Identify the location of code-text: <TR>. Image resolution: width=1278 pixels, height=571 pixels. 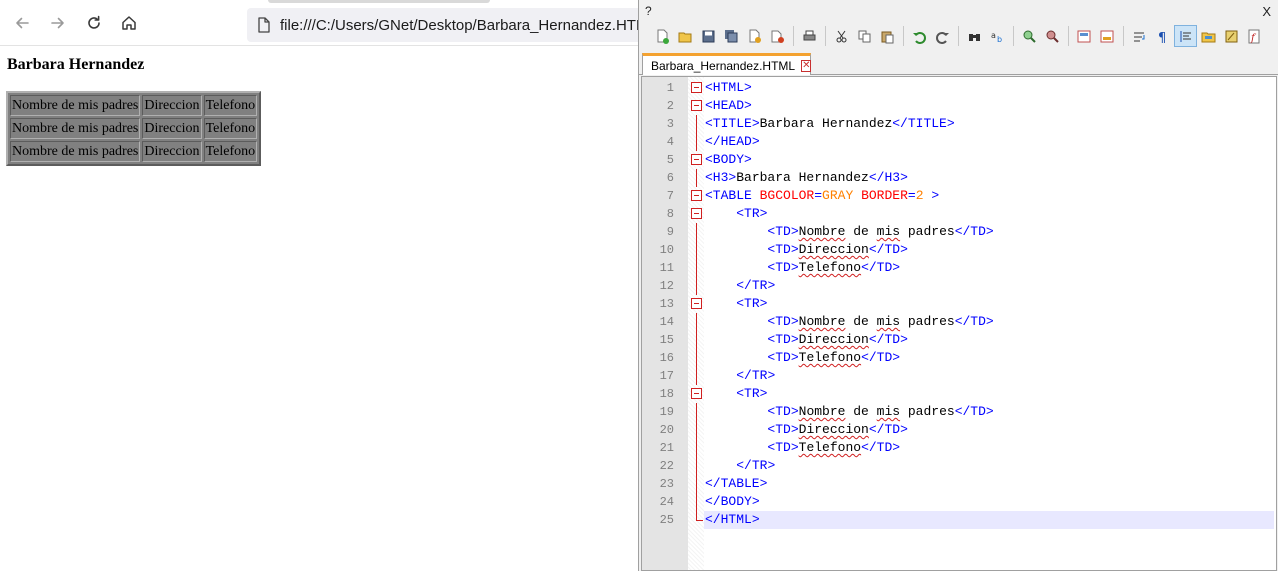
(752, 393).